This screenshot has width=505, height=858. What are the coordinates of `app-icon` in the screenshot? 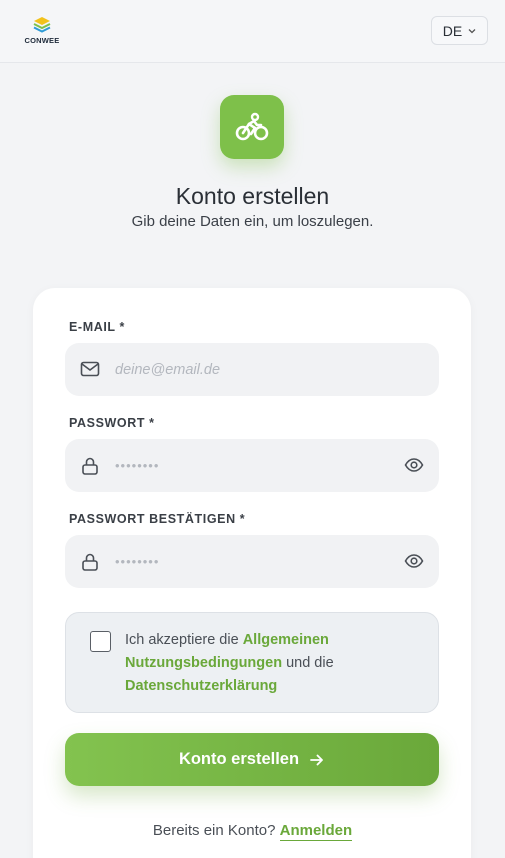 It's located at (252, 127).